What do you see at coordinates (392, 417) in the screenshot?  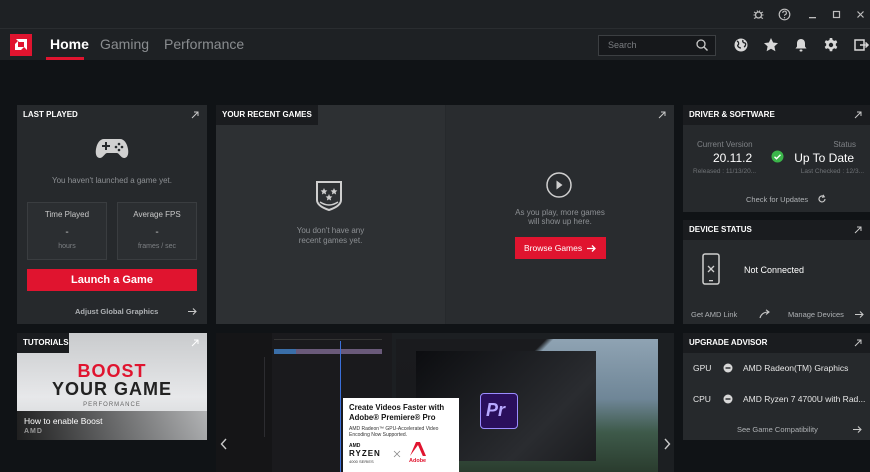 I see `promo-headline-line2: Adobe® Premiere® Pro` at bounding box center [392, 417].